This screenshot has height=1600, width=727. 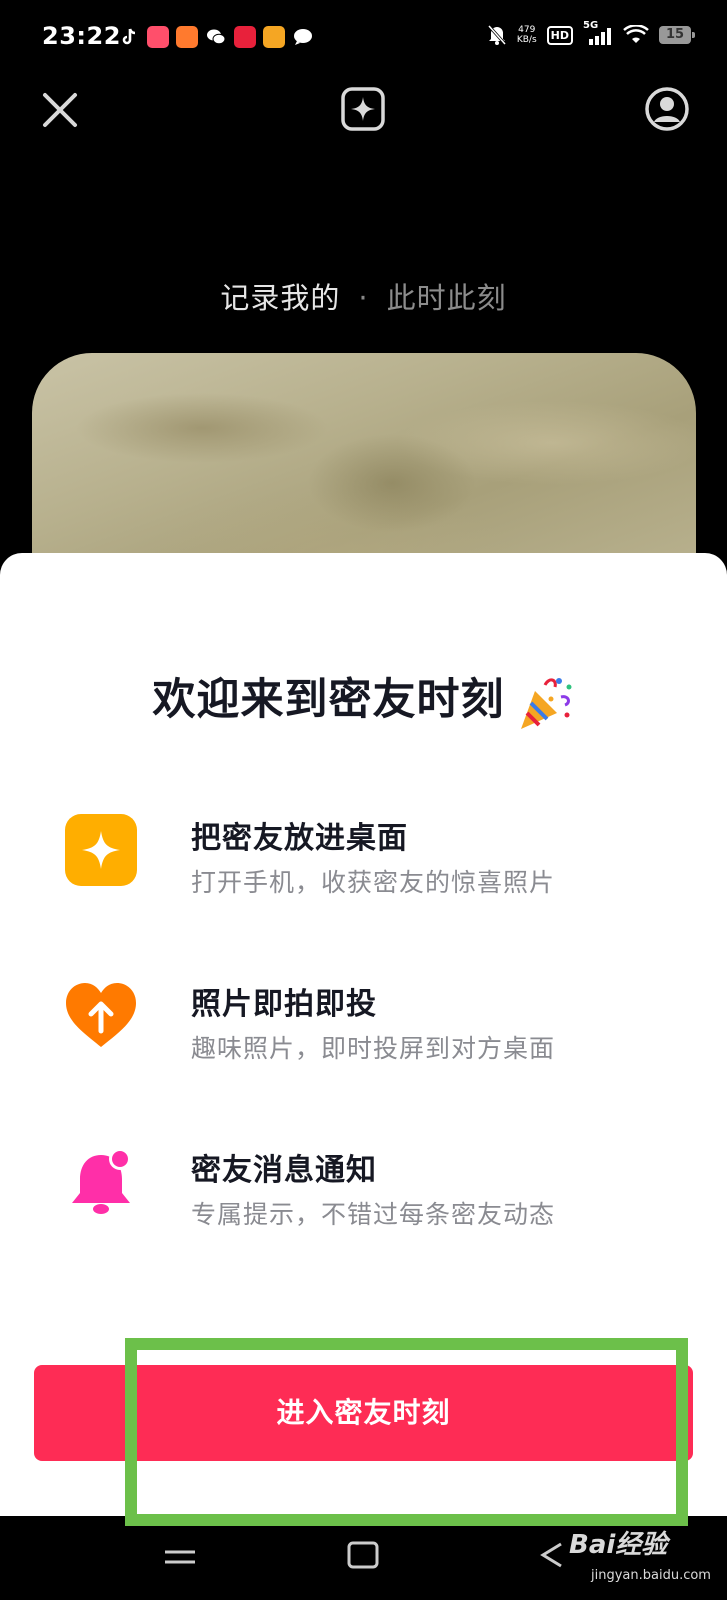 I want to click on network-speed: 479 KB/s, so click(x=526, y=35).